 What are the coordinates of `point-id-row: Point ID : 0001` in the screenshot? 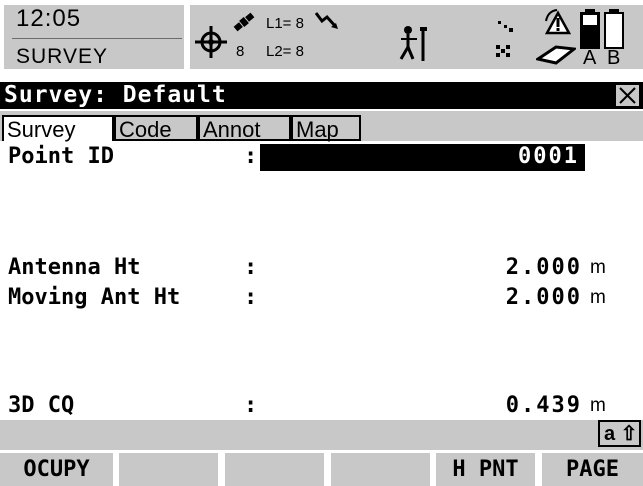 It's located at (323, 157).